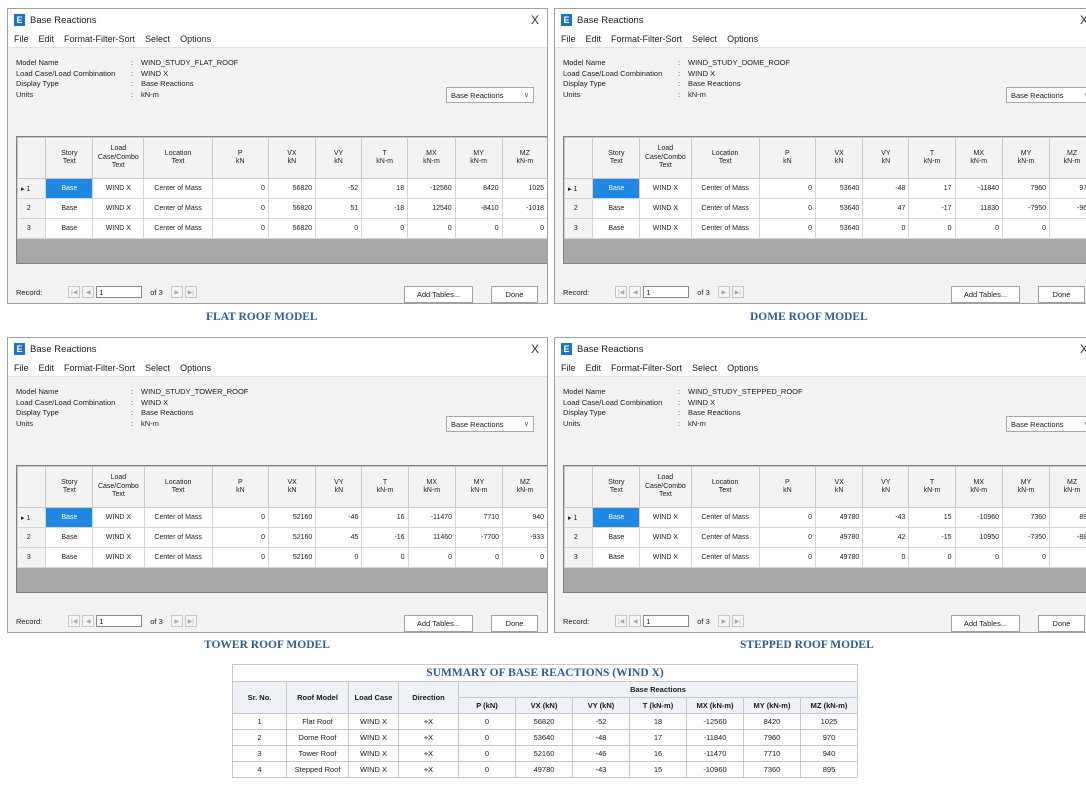 The image size is (1086, 787). Describe the element at coordinates (282, 557) in the screenshot. I see `table-row: 3 Base WIND X Center of Mass 0 52160 0 0 0 0 0` at that location.